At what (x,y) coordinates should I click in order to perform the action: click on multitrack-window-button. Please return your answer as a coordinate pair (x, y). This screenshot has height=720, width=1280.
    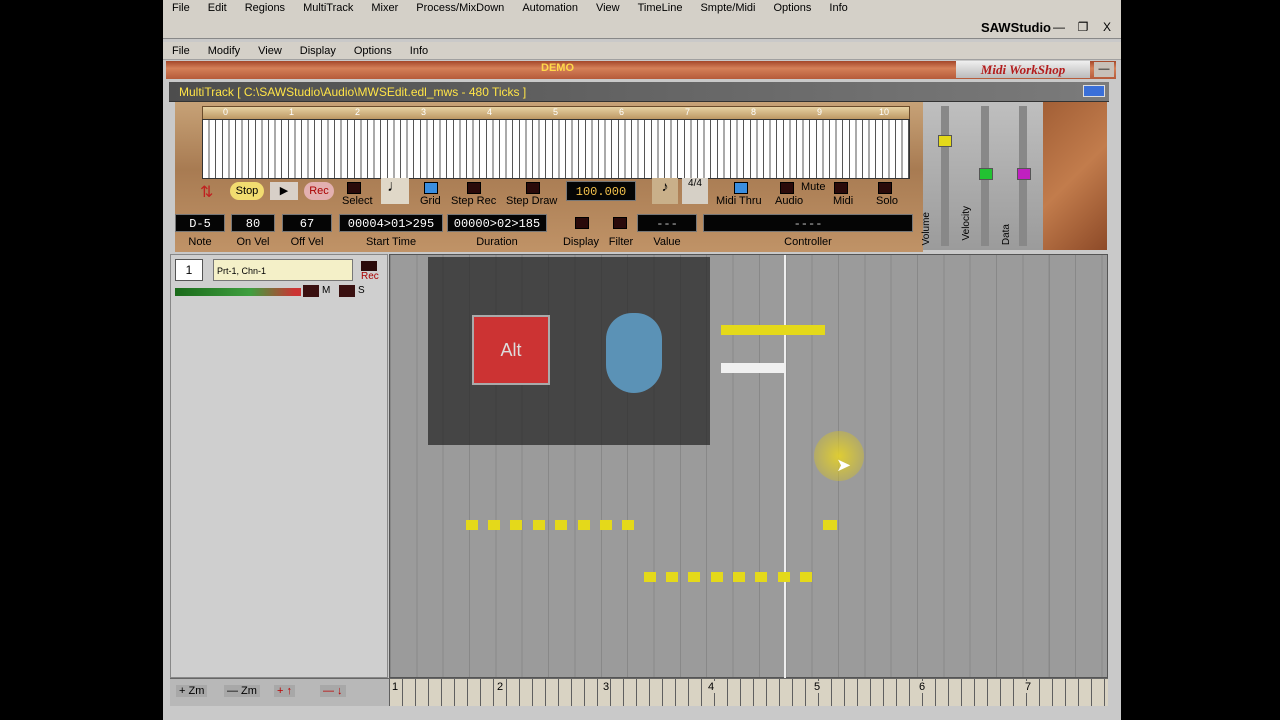
    Looking at the image, I should click on (1094, 91).